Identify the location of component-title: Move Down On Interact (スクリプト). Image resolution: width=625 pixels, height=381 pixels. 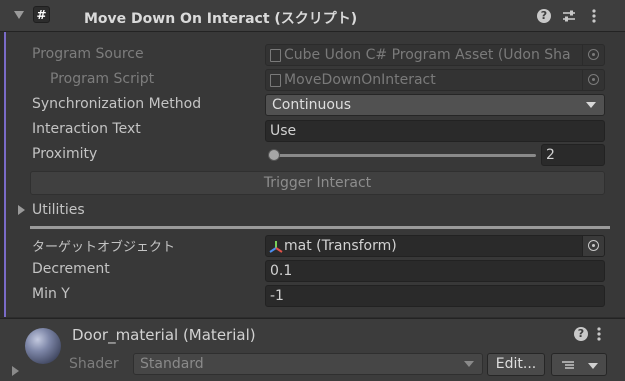
(221, 19).